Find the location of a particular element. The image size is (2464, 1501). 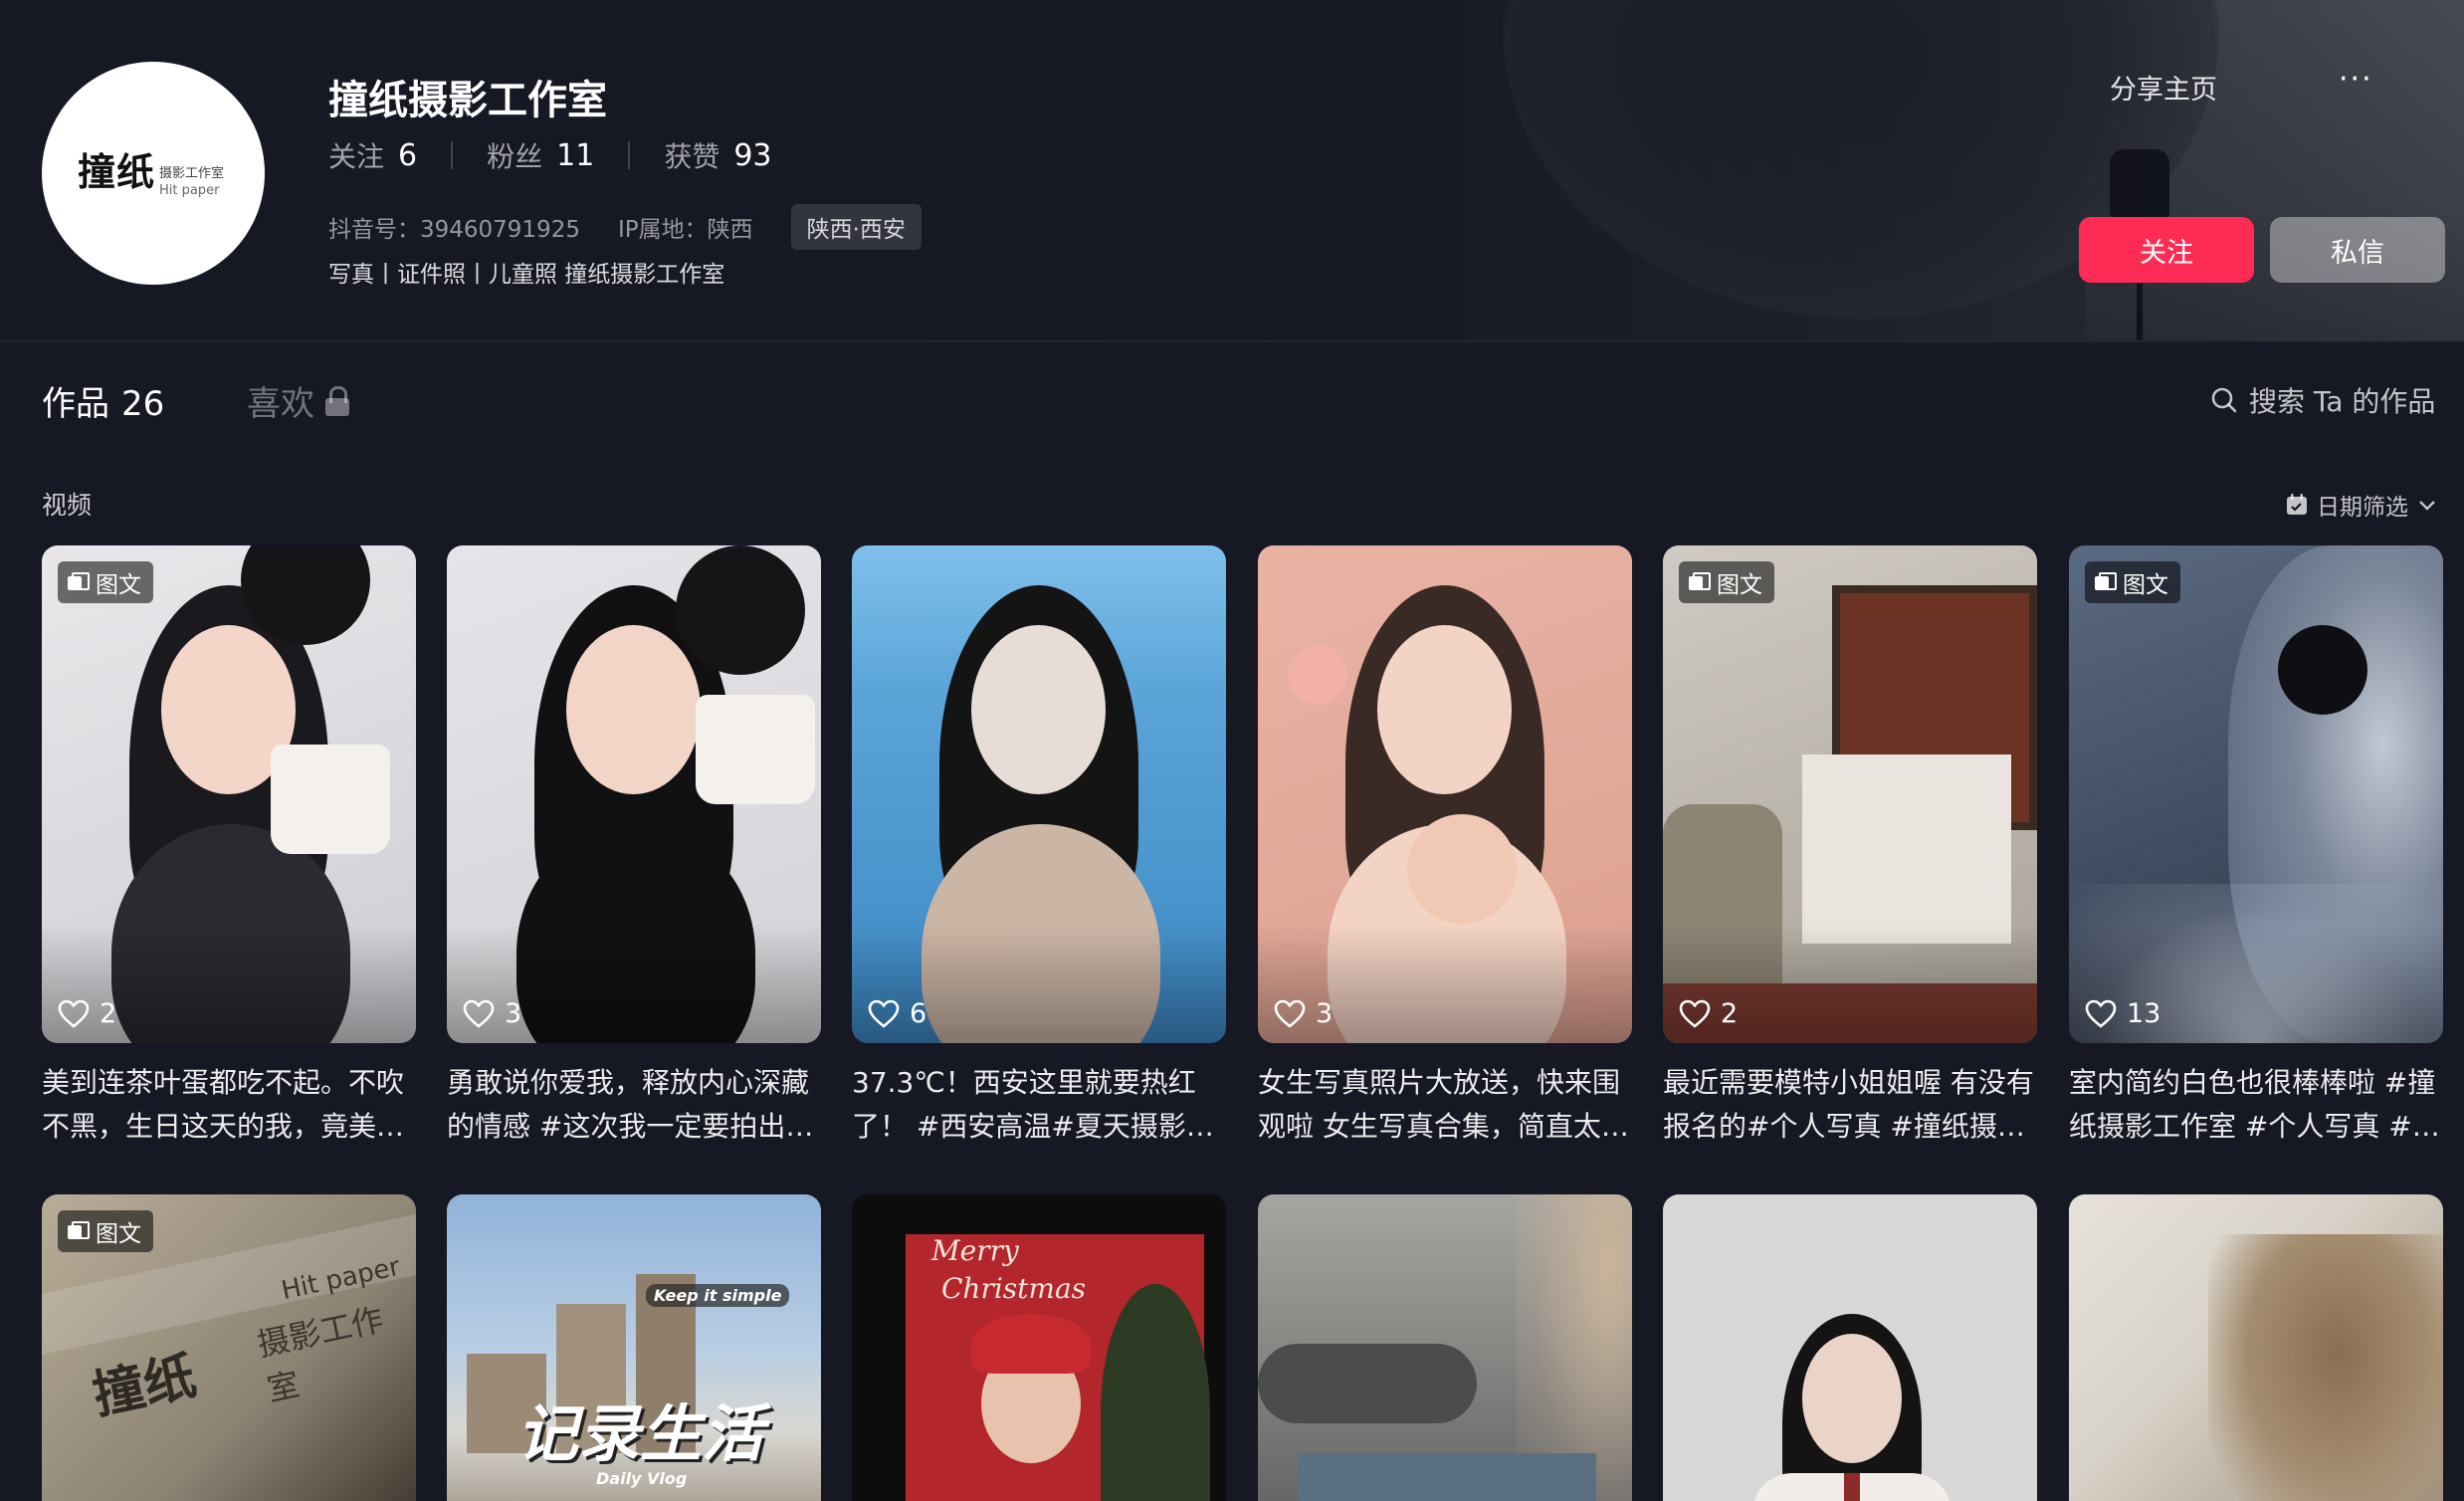

search-placeholder: 搜索 Ta 的作品 is located at coordinates (2342, 401).